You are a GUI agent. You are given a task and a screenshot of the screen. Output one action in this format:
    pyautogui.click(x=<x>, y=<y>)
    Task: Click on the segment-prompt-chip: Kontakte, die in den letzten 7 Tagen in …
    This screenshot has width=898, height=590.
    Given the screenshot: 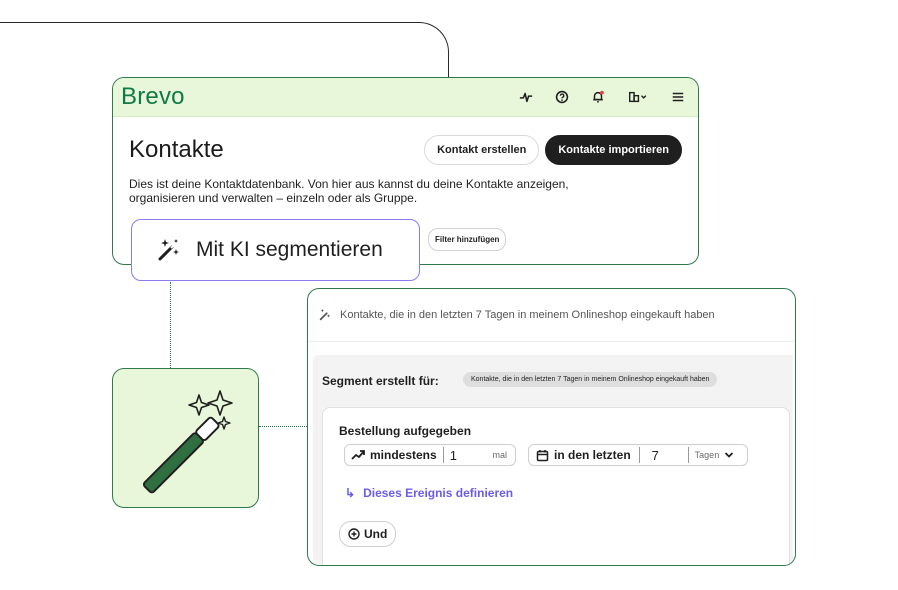 What is the action you would take?
    pyautogui.click(x=590, y=379)
    